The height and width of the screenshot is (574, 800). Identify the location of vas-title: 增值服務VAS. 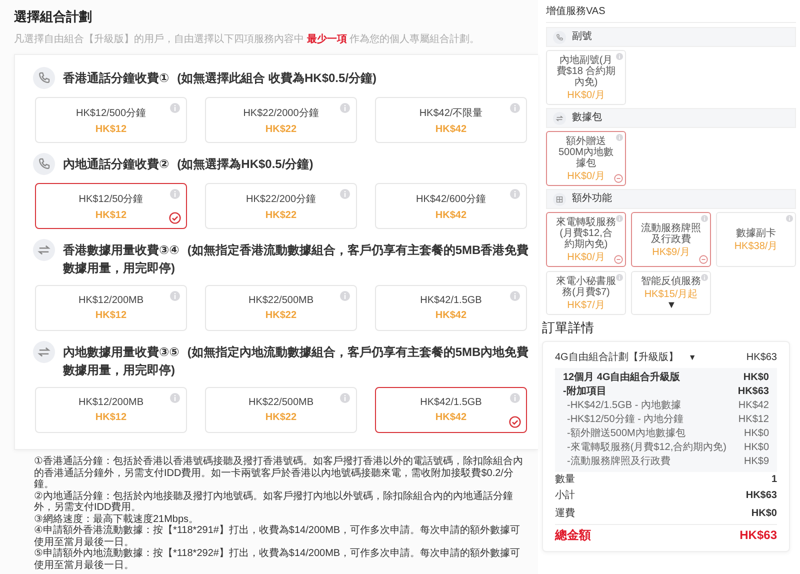
(671, 12).